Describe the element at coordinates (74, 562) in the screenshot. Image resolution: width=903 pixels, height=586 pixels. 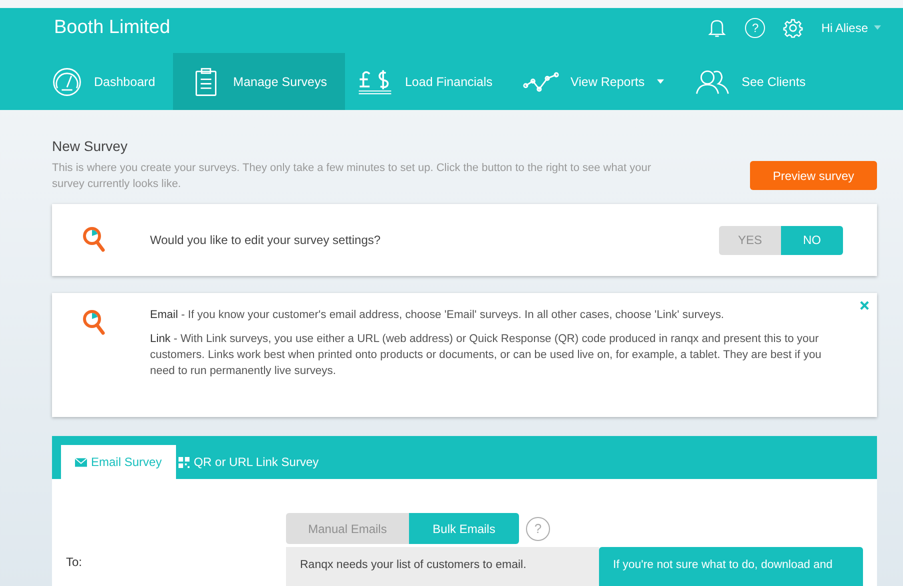
I see `to-label: To:` at that location.